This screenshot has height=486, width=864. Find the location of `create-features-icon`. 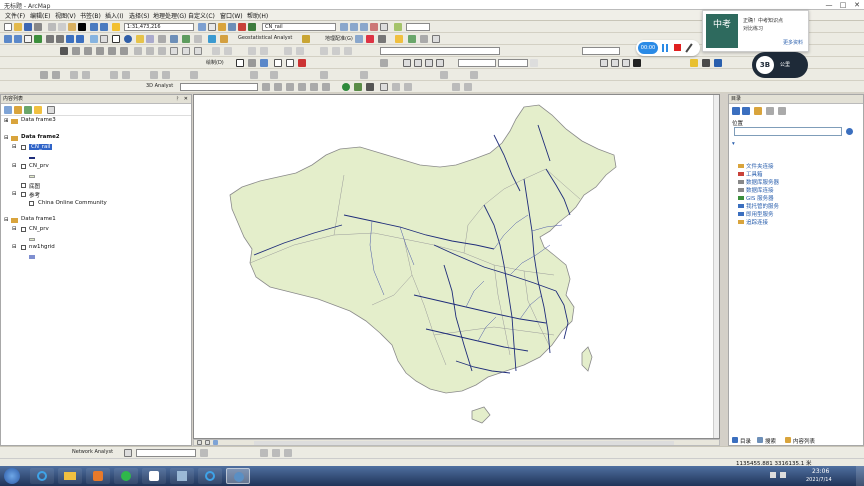

create-features-icon is located at coordinates (198, 51).